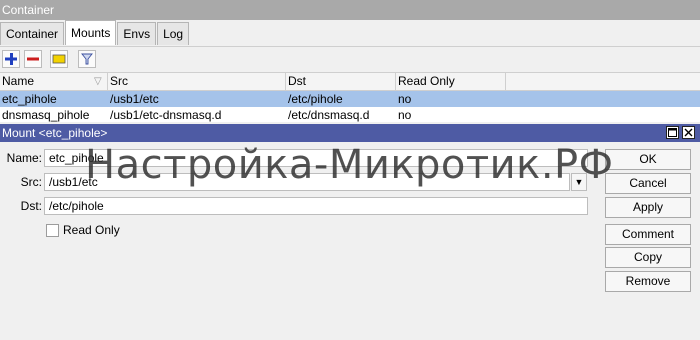 The height and width of the screenshot is (340, 700). Describe the element at coordinates (648, 207) in the screenshot. I see `apply-button: Apply` at that location.